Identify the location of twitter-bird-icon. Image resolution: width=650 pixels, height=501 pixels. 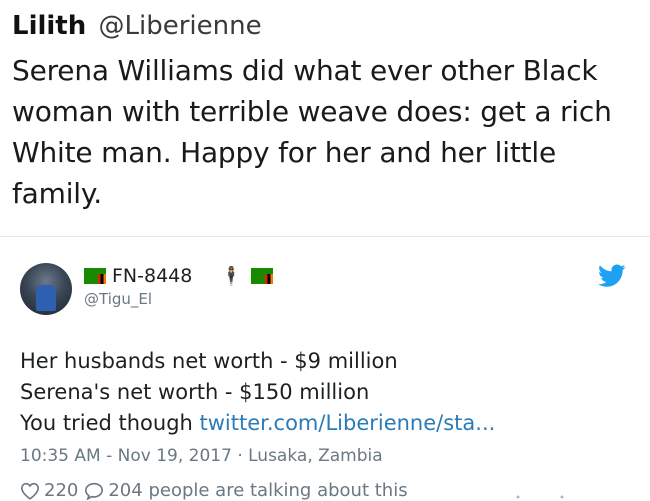
(612, 276).